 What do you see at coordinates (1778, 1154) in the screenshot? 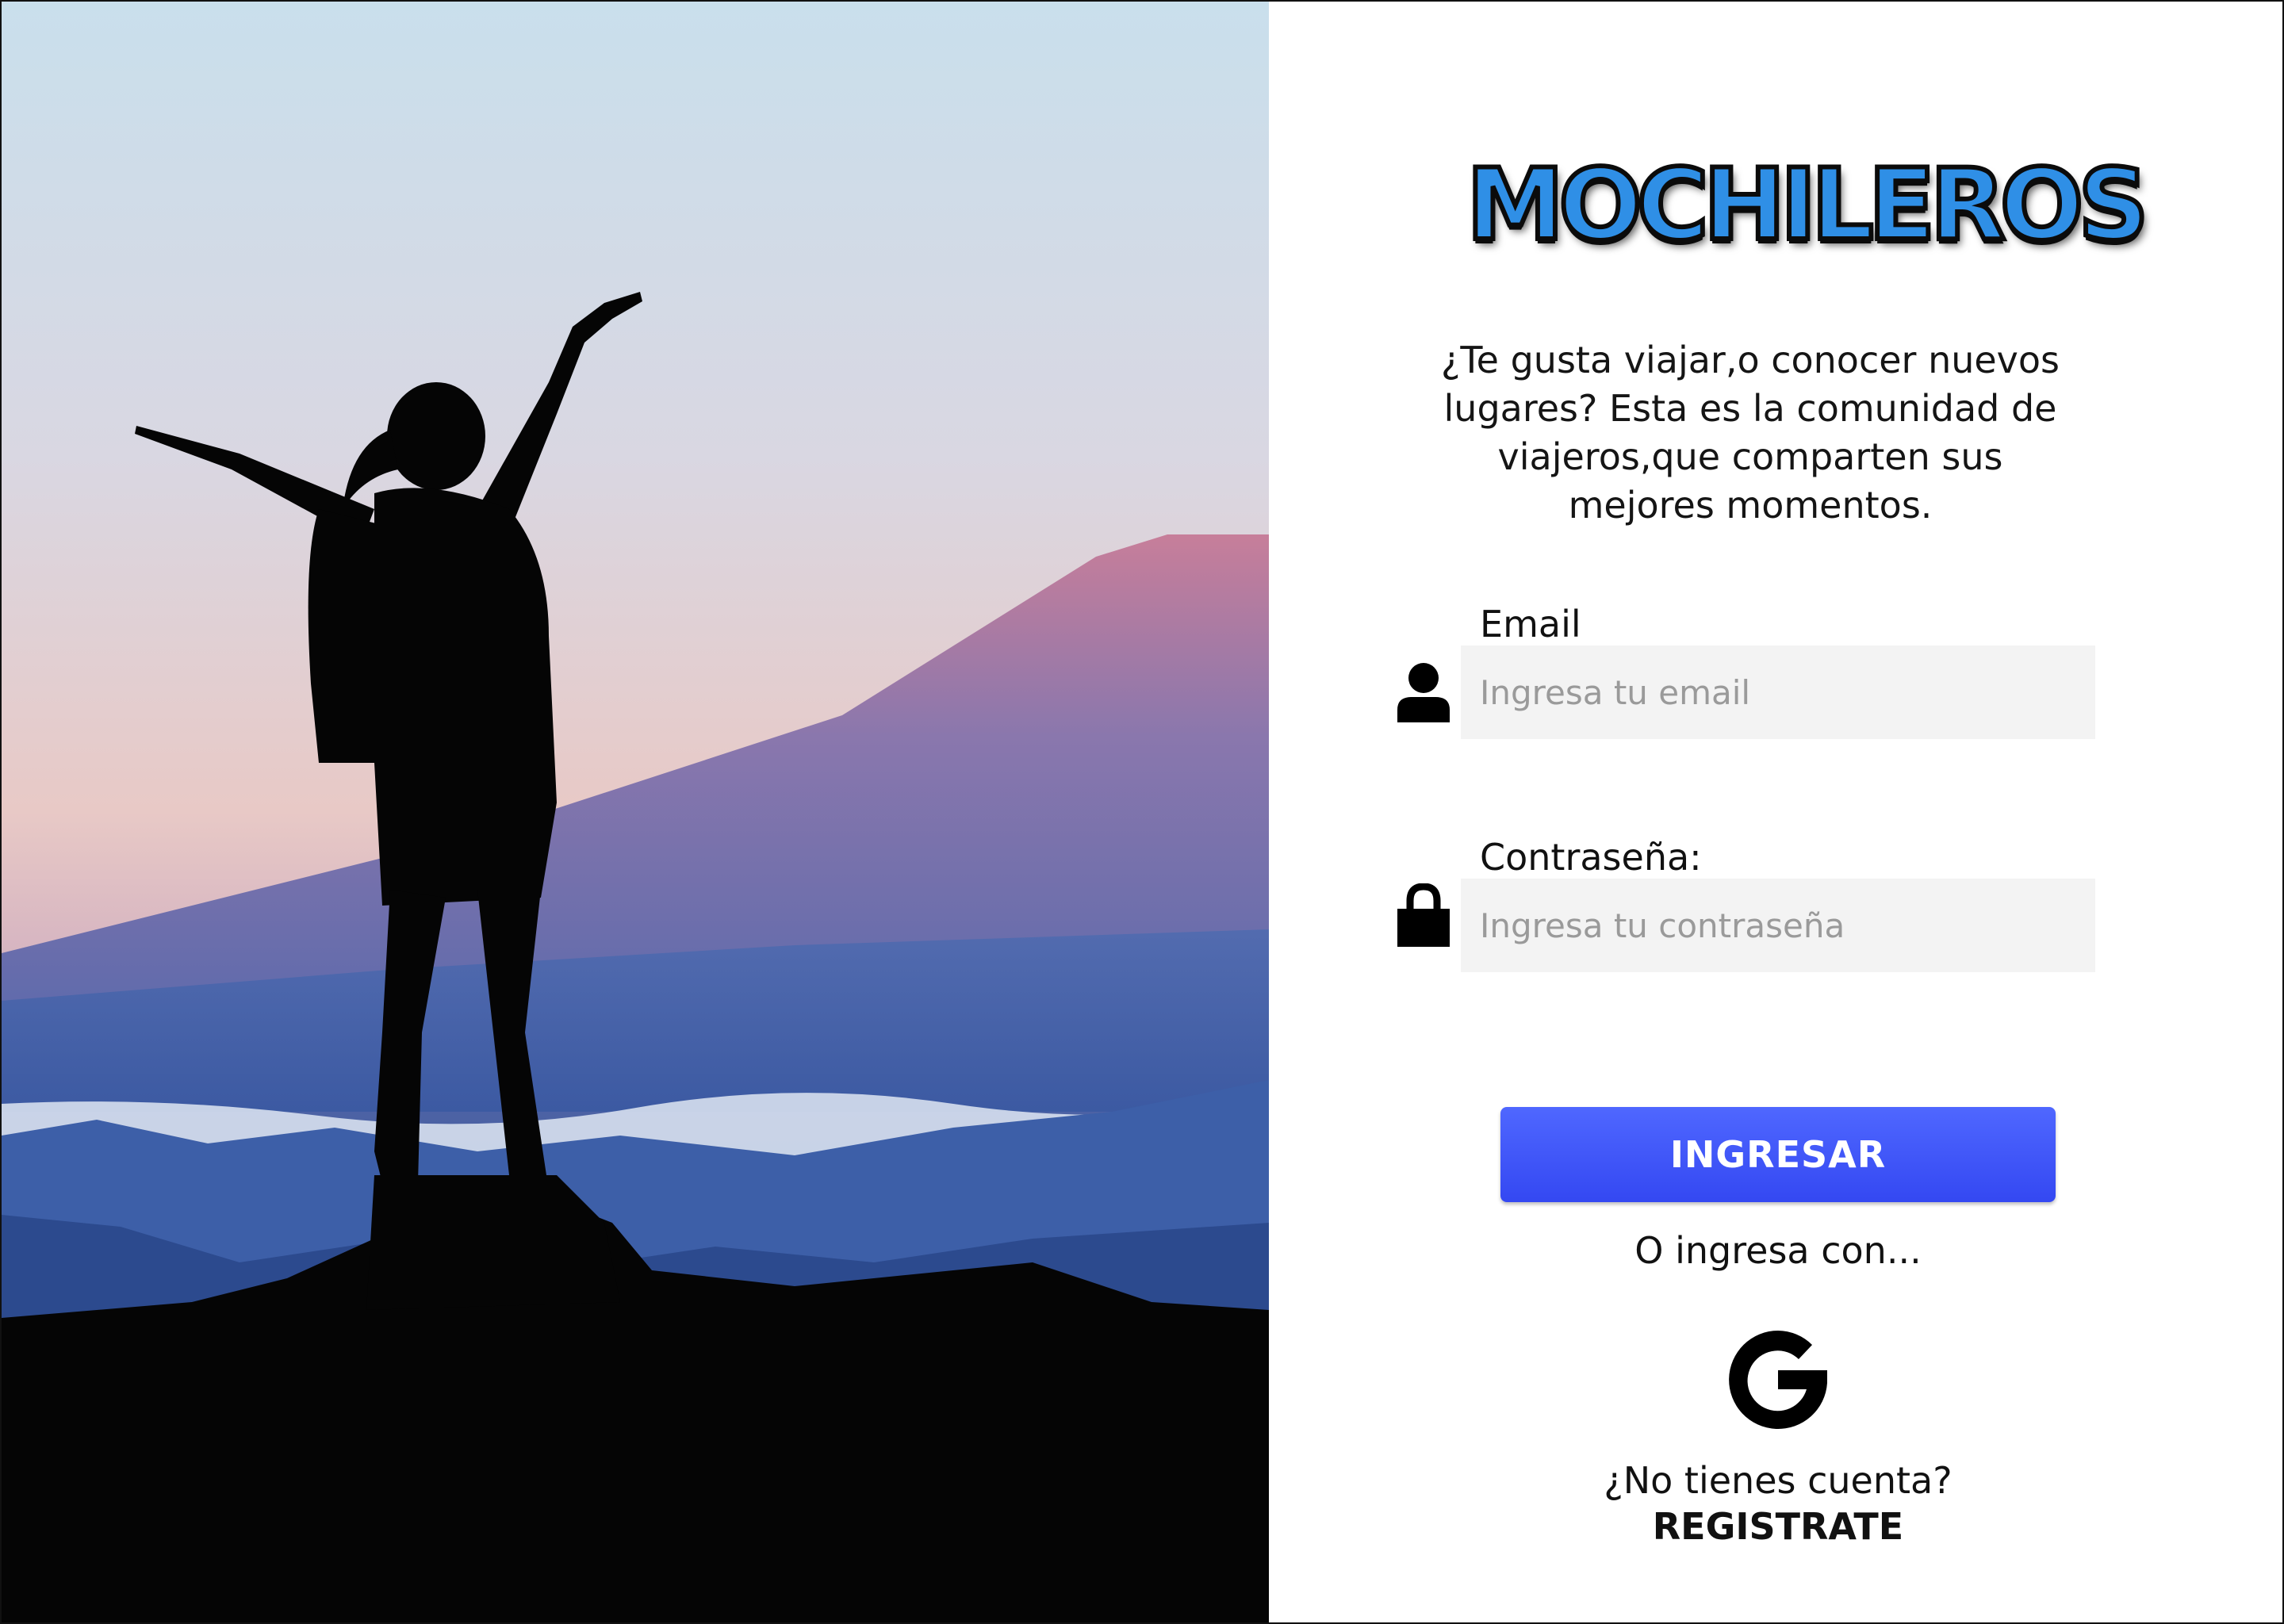
I see `login-button: INGRESAR` at bounding box center [1778, 1154].